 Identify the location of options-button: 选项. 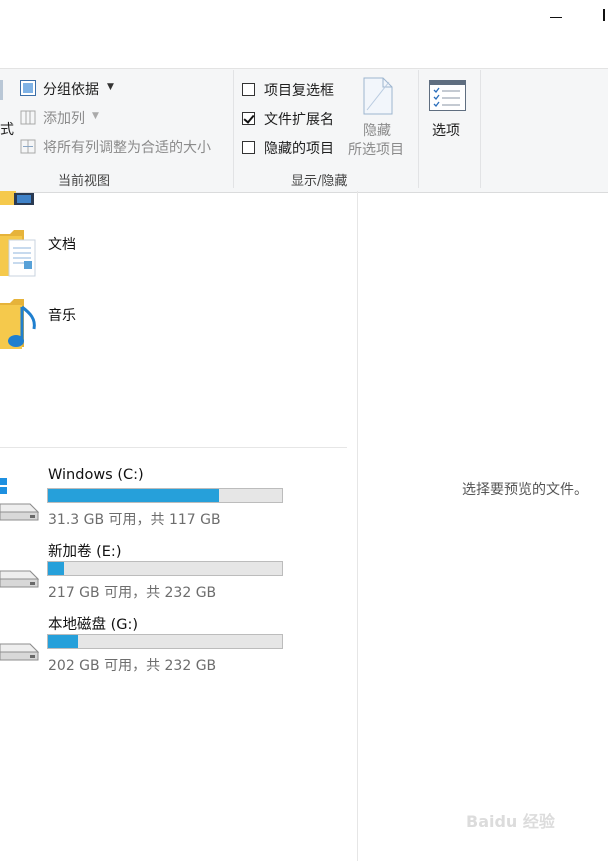
(448, 110).